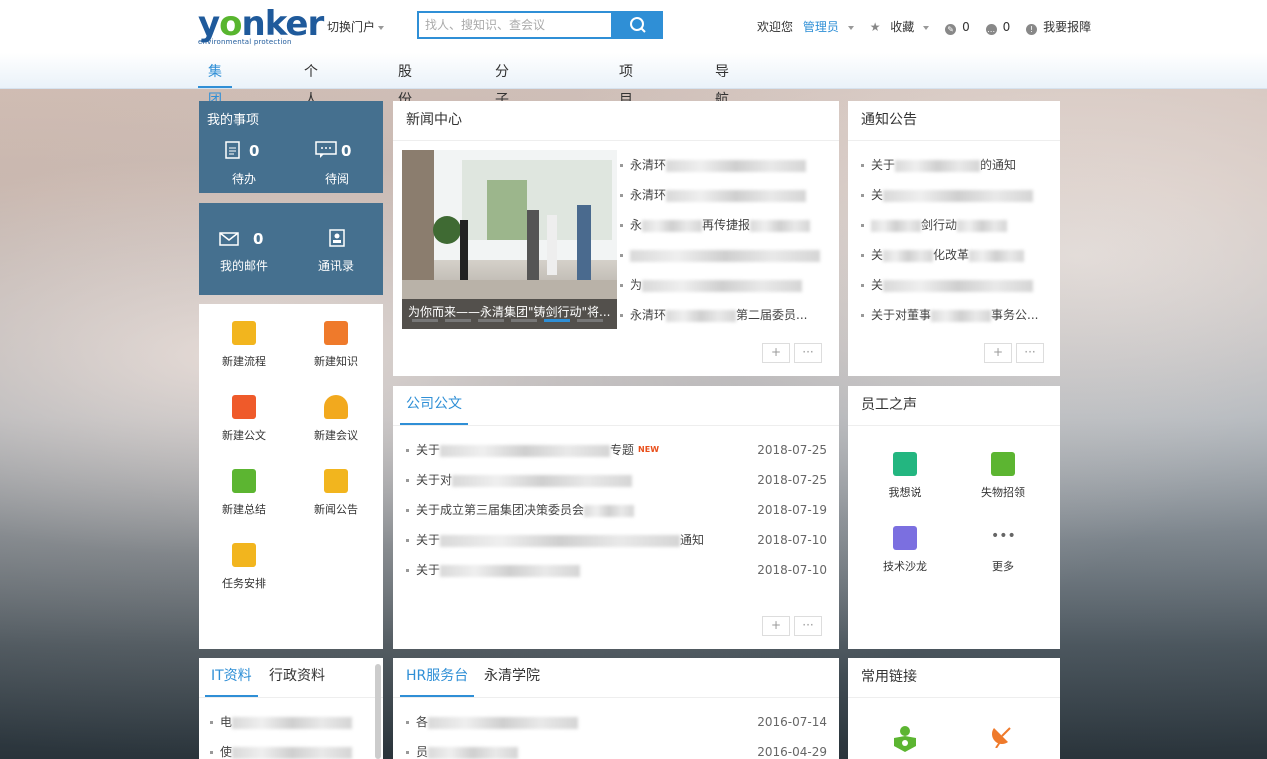 The height and width of the screenshot is (759, 1267). I want to click on tab-yonker-academy: 永清学院, so click(512, 676).